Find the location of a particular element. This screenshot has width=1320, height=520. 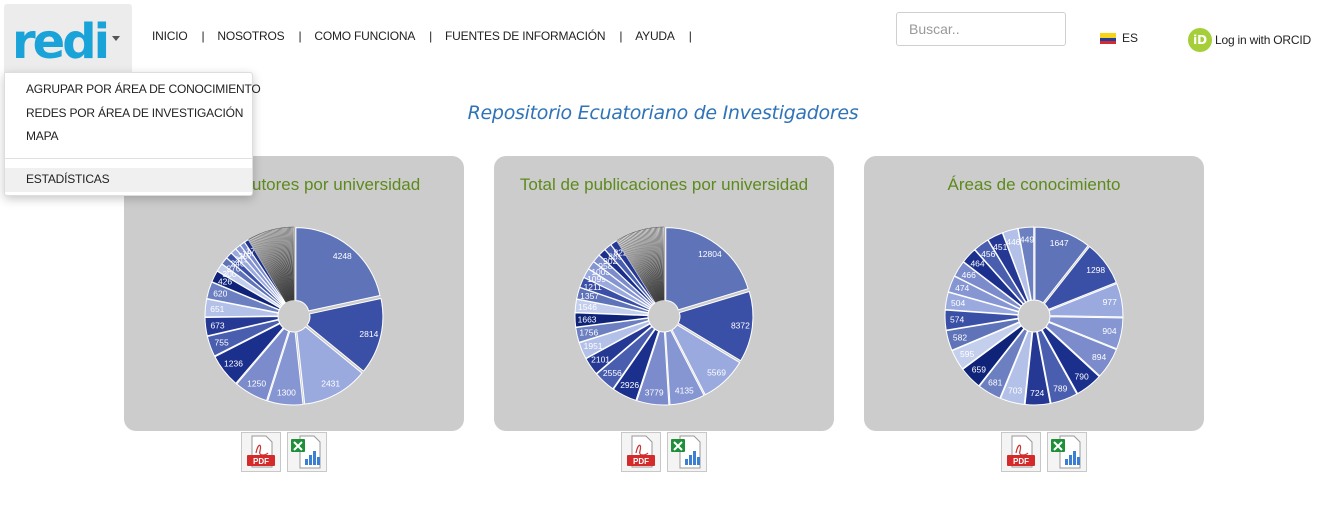

slice-label: 474 is located at coordinates (962, 288).